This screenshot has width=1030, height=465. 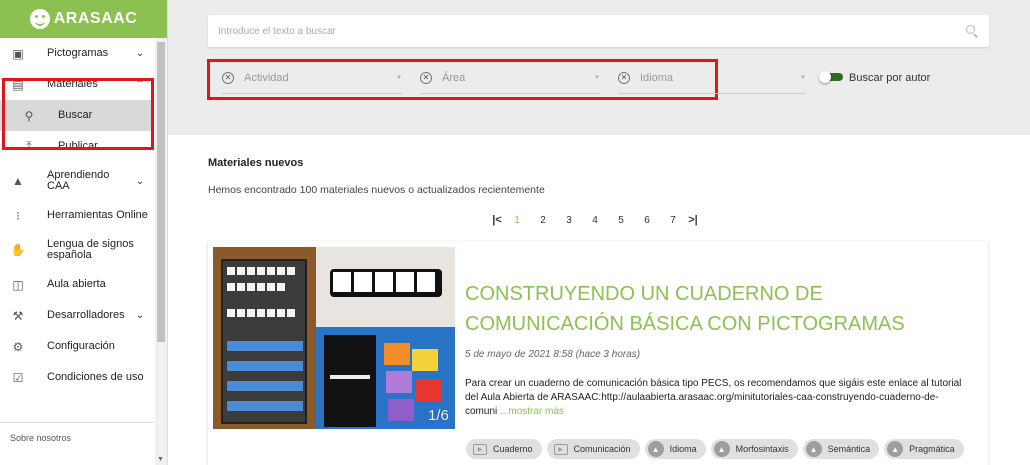 I want to click on arasaac-logo-icon, so click(x=39, y=19).